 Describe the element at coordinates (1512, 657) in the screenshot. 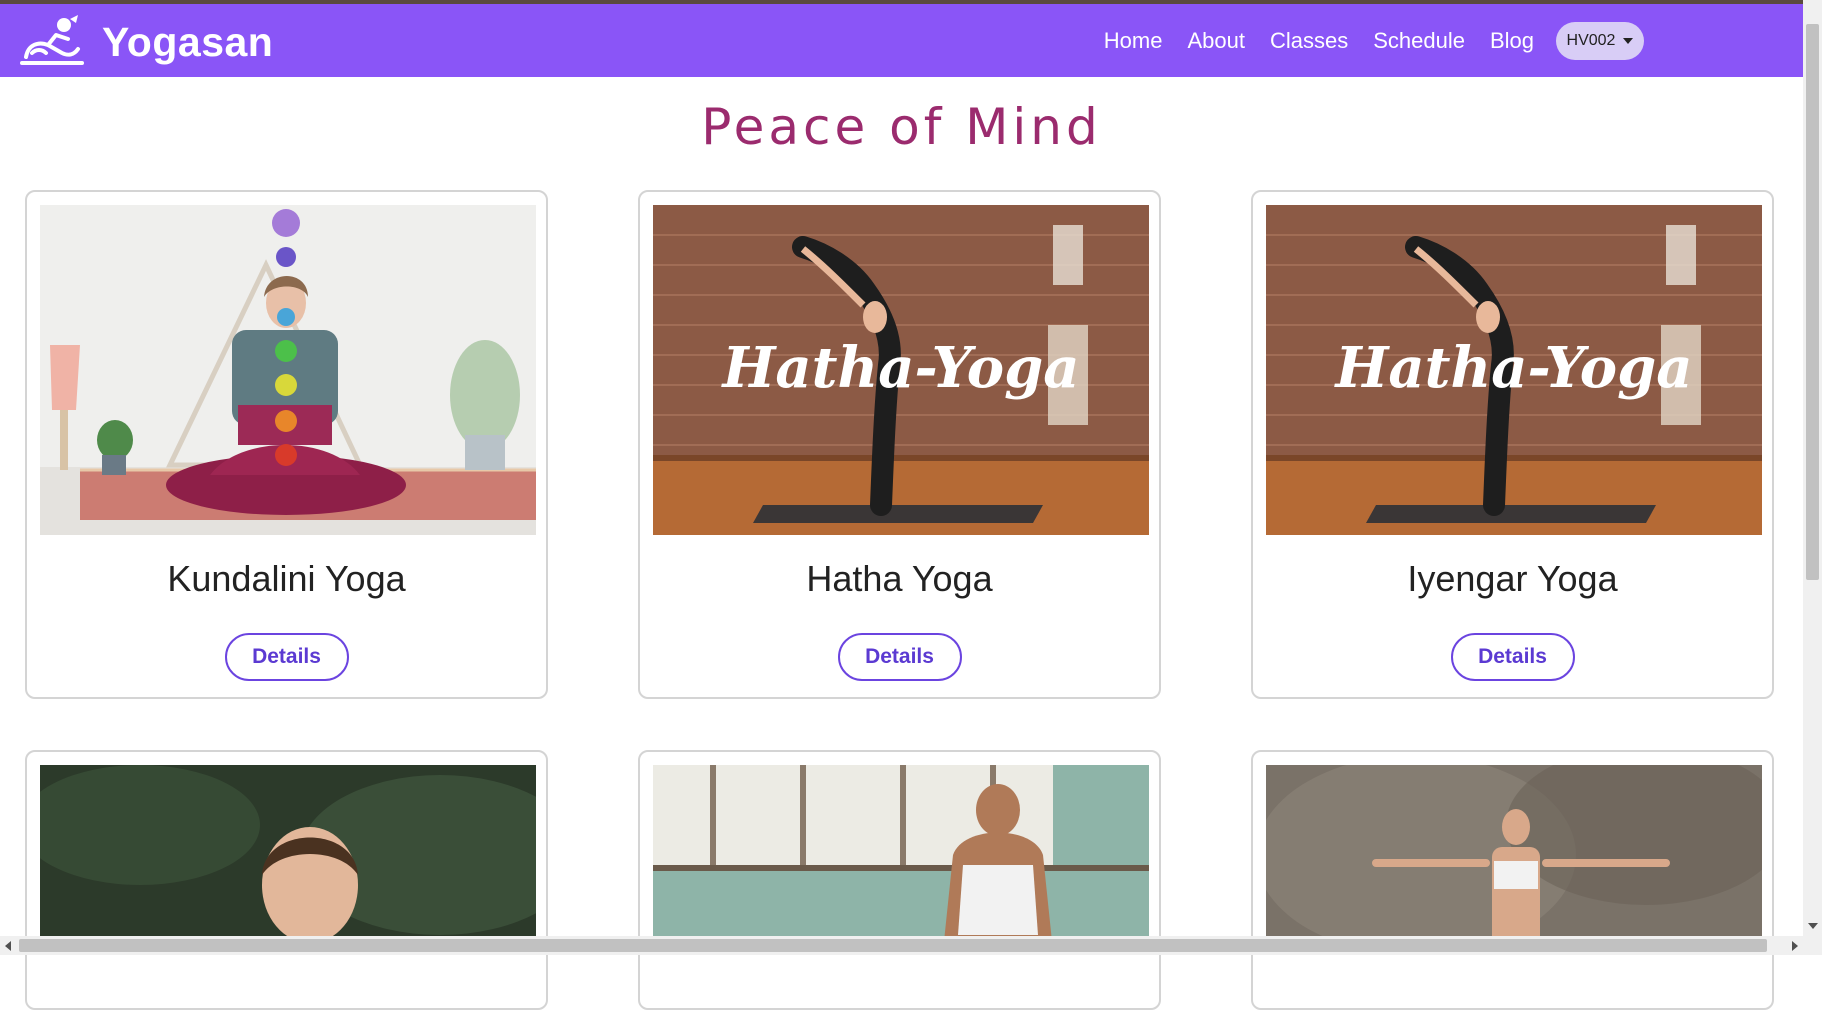

I see `details-button-iyengar: Details` at that location.